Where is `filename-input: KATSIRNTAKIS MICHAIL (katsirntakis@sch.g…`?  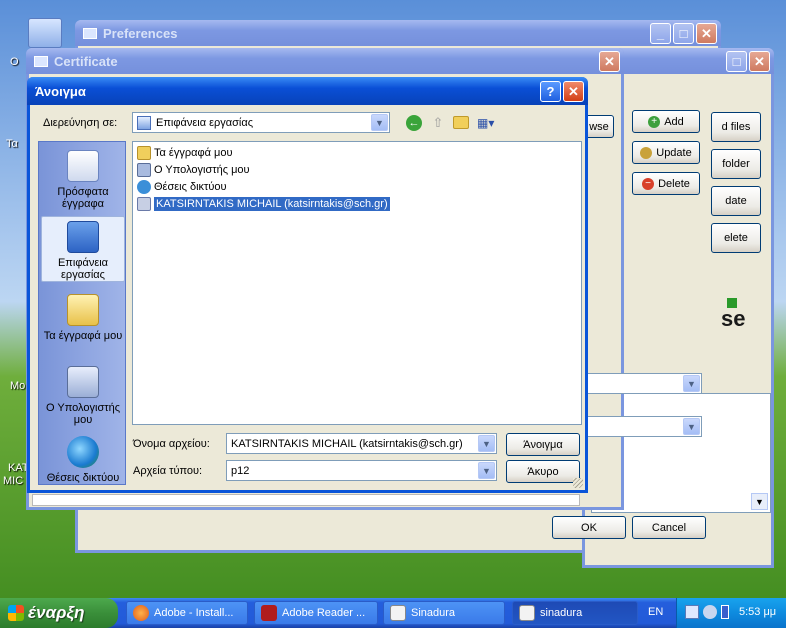 filename-input: KATSIRNTAKIS MICHAIL (katsirntakis@sch.g… is located at coordinates (361, 443).